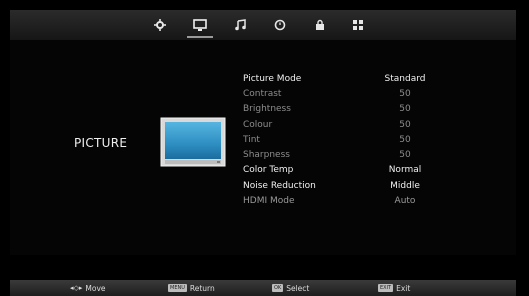 The image size is (529, 296). What do you see at coordinates (278, 288) in the screenshot?
I see `ok-key-icon: OK` at bounding box center [278, 288].